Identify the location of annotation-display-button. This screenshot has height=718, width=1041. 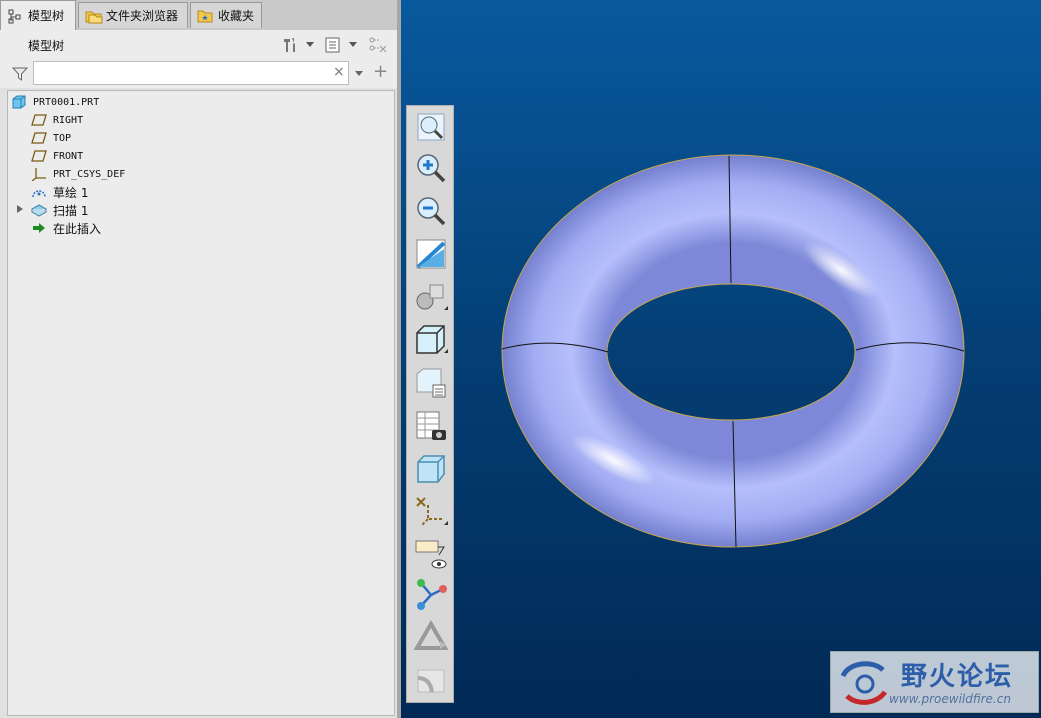
(431, 555).